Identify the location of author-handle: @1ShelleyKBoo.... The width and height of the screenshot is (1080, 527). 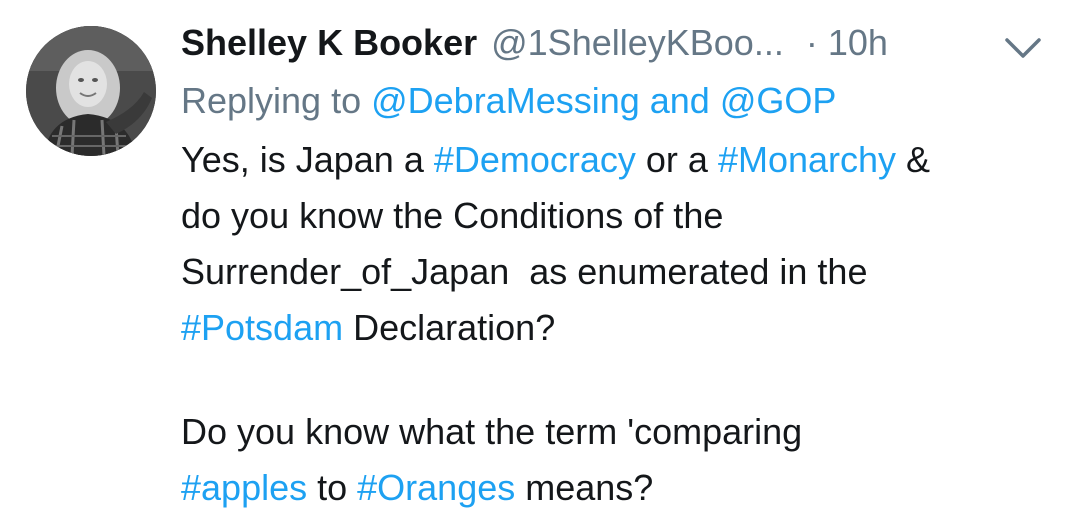
(637, 43).